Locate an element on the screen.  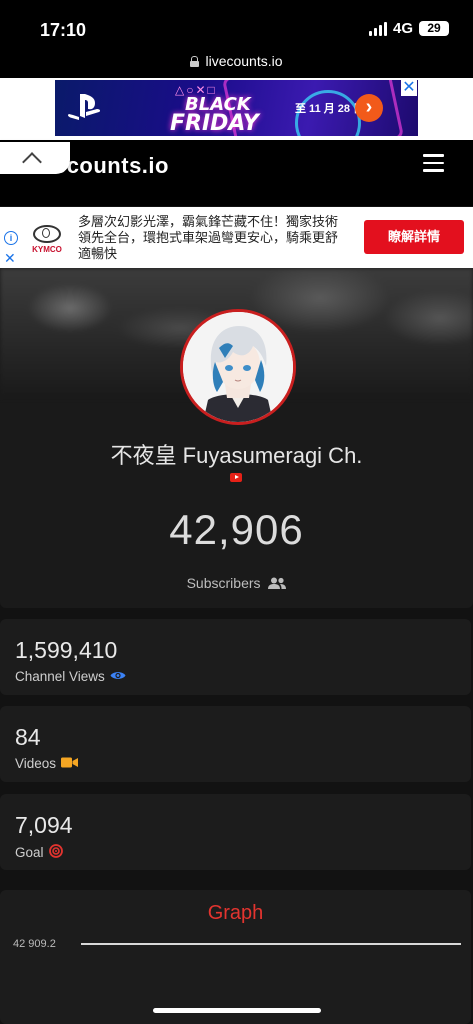
learn-more-button: 瞭解詳情 is located at coordinates (414, 237).